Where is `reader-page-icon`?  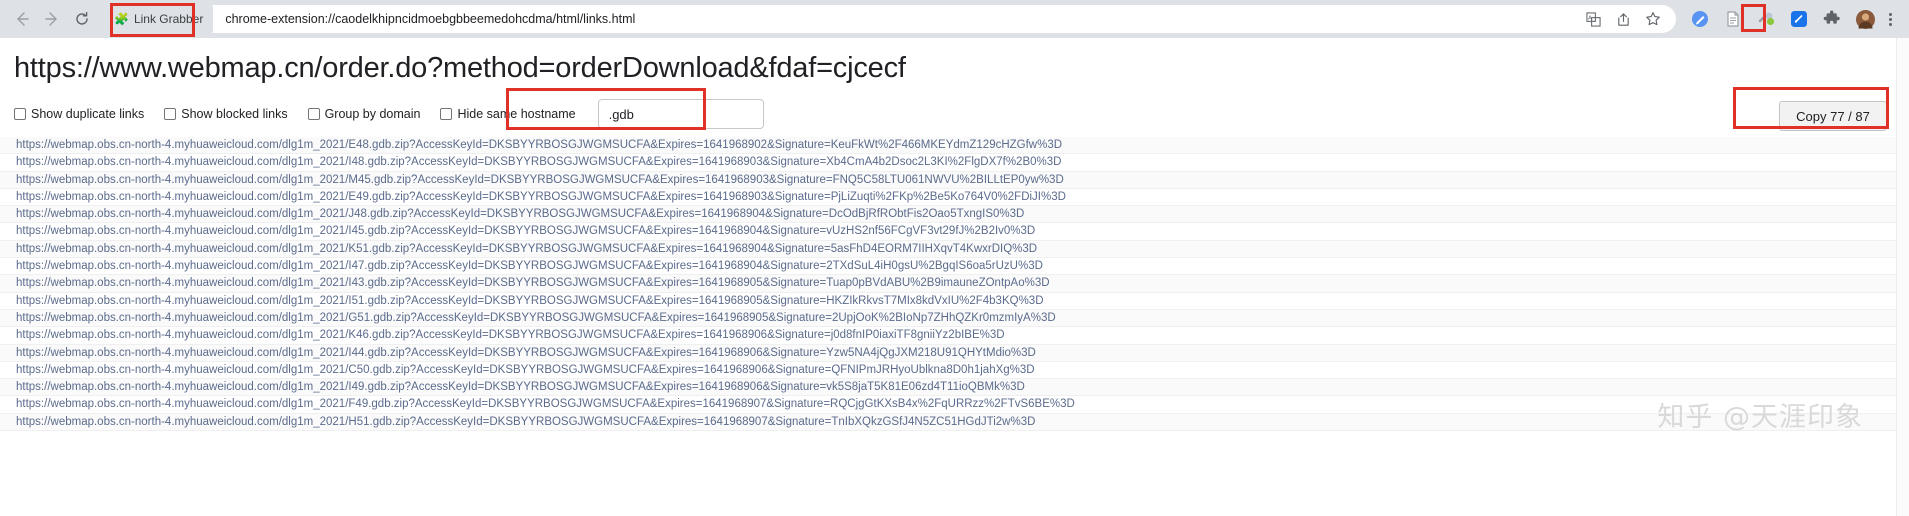 reader-page-icon is located at coordinates (1733, 19).